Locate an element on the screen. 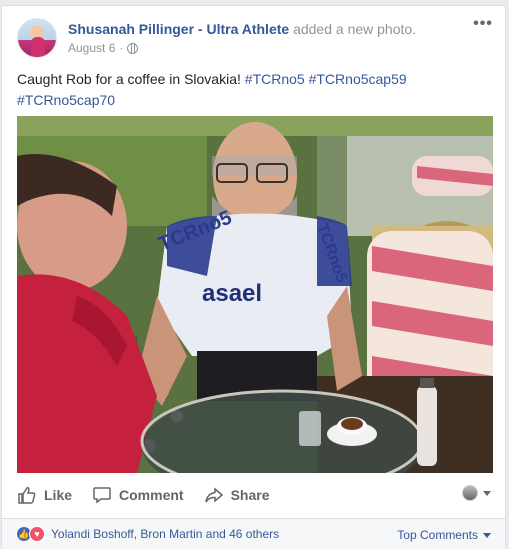 The image size is (509, 549). hashtag-link: #TCRno5cap59 is located at coordinates (358, 79).